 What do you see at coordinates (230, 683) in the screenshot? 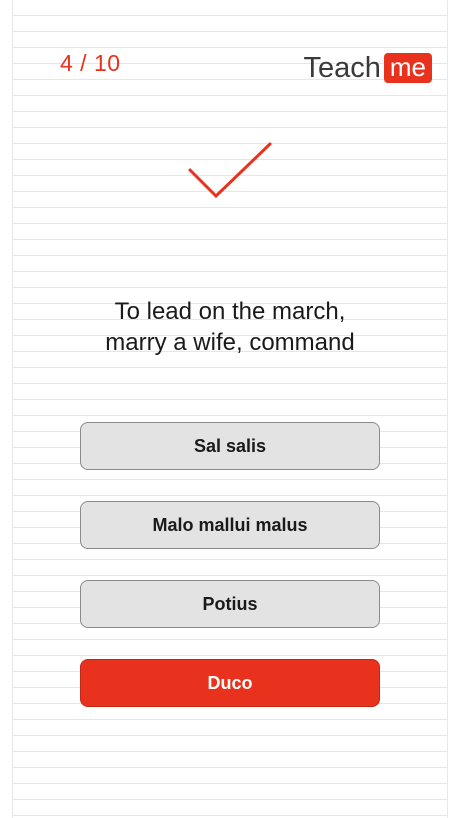
I see `answer-option-4-correct: Duco` at bounding box center [230, 683].